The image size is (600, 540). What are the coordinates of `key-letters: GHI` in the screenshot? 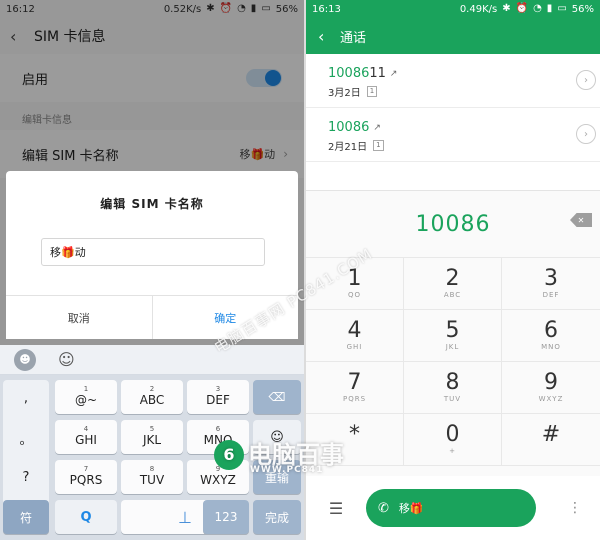 It's located at (86, 440).